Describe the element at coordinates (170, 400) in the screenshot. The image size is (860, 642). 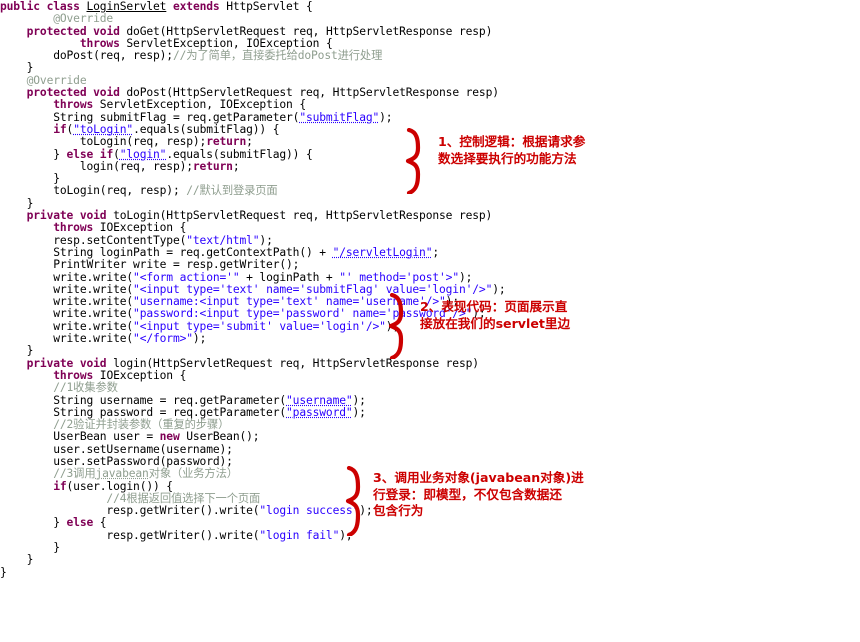
I see `code-token: String username = req.getParameter(` at that location.